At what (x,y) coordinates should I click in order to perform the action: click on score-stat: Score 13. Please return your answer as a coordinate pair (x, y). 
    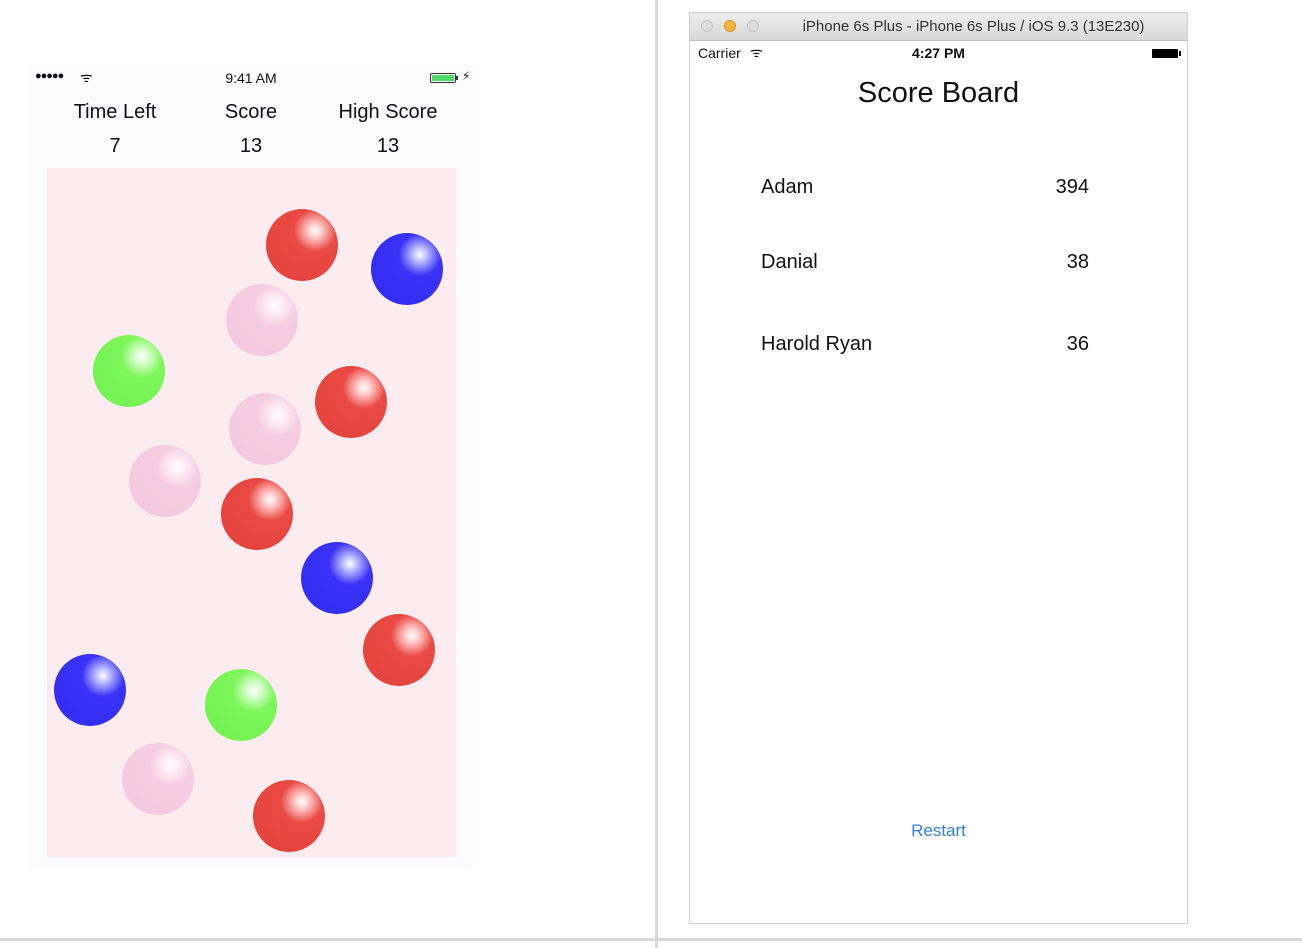
    Looking at the image, I should click on (251, 129).